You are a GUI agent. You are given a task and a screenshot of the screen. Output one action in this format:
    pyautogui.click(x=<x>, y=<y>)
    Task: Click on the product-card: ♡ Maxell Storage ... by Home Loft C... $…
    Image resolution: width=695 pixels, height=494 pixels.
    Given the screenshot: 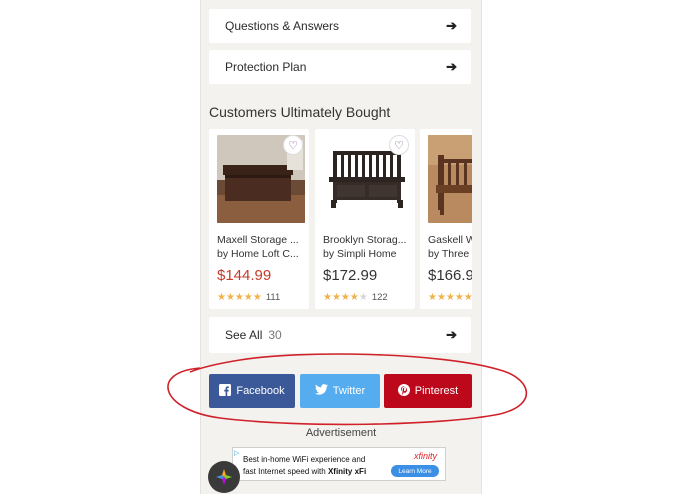 What is the action you would take?
    pyautogui.click(x=259, y=219)
    